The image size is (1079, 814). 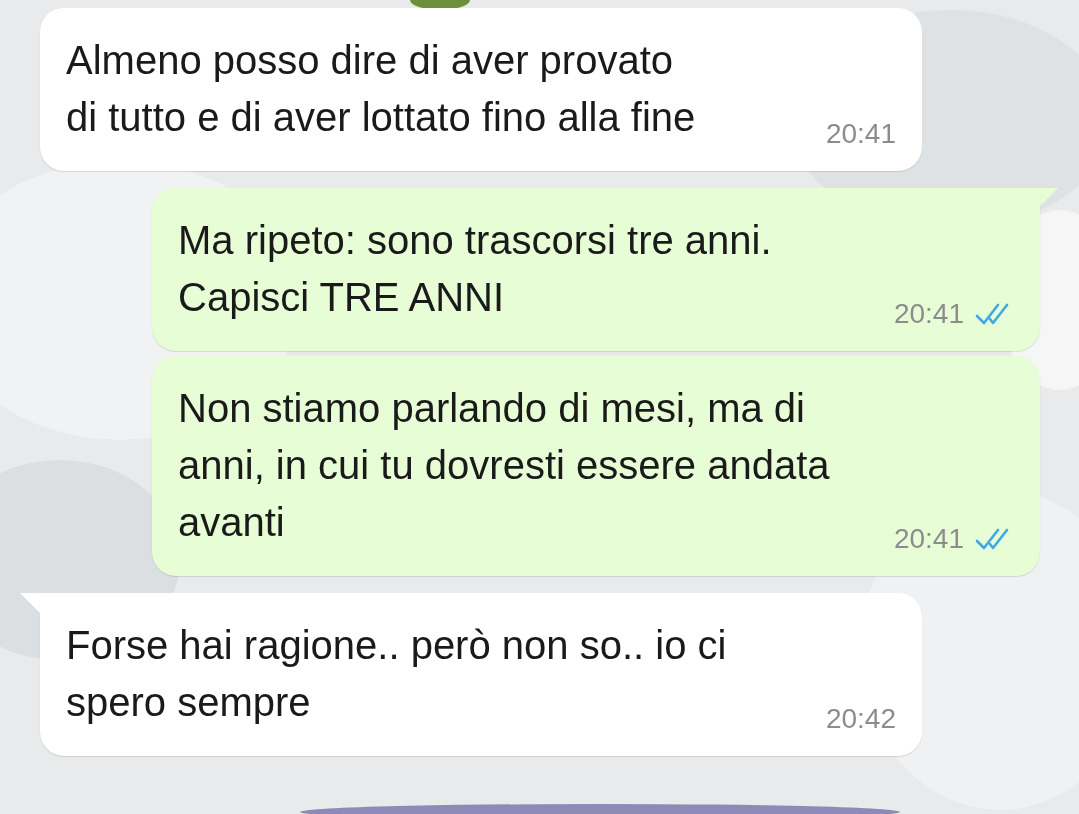 I want to click on message-time: 20:42, so click(x=860, y=719).